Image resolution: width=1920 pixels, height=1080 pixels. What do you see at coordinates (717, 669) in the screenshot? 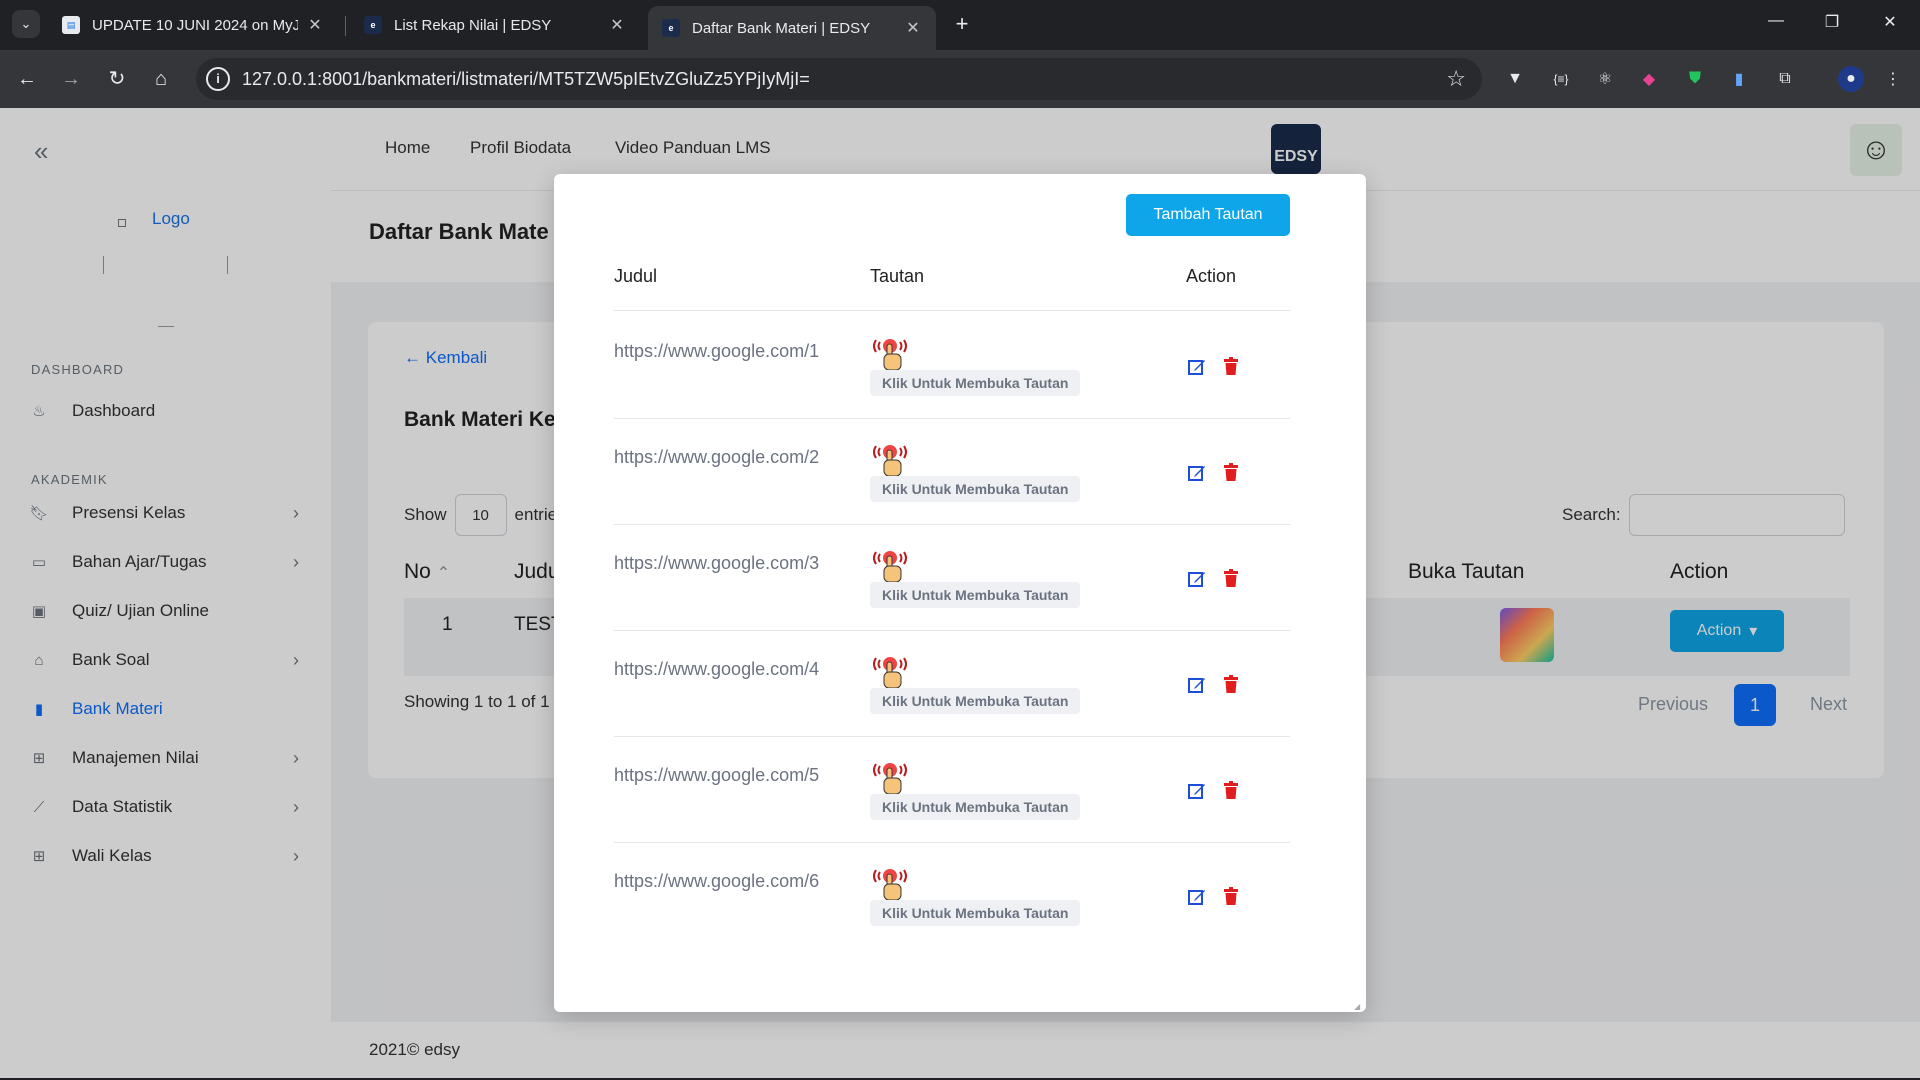
I see `modal-row-url: https://www.google.com/4` at bounding box center [717, 669].